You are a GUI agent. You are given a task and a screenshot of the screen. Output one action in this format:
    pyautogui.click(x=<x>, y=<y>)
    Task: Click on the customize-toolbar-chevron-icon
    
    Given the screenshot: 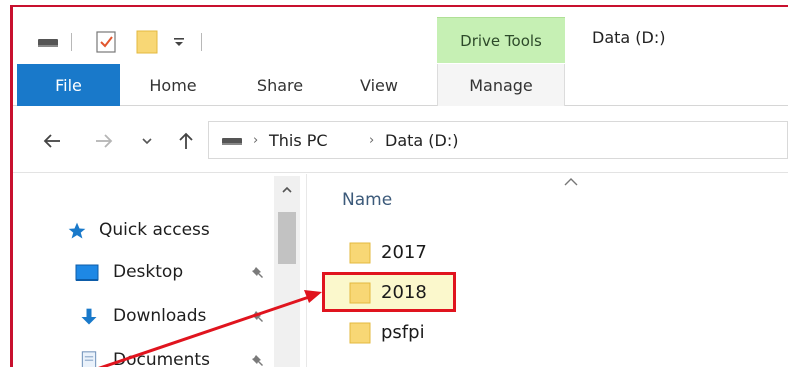 What is the action you would take?
    pyautogui.click(x=179, y=42)
    